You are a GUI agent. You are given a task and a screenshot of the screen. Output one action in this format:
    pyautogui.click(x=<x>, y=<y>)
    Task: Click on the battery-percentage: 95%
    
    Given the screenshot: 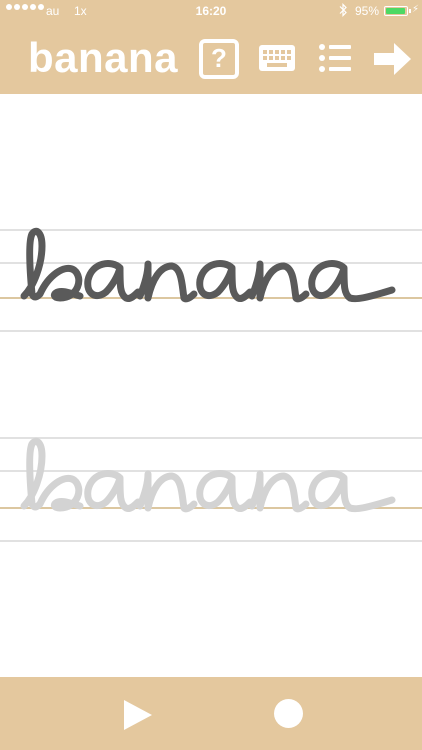 What is the action you would take?
    pyautogui.click(x=367, y=11)
    